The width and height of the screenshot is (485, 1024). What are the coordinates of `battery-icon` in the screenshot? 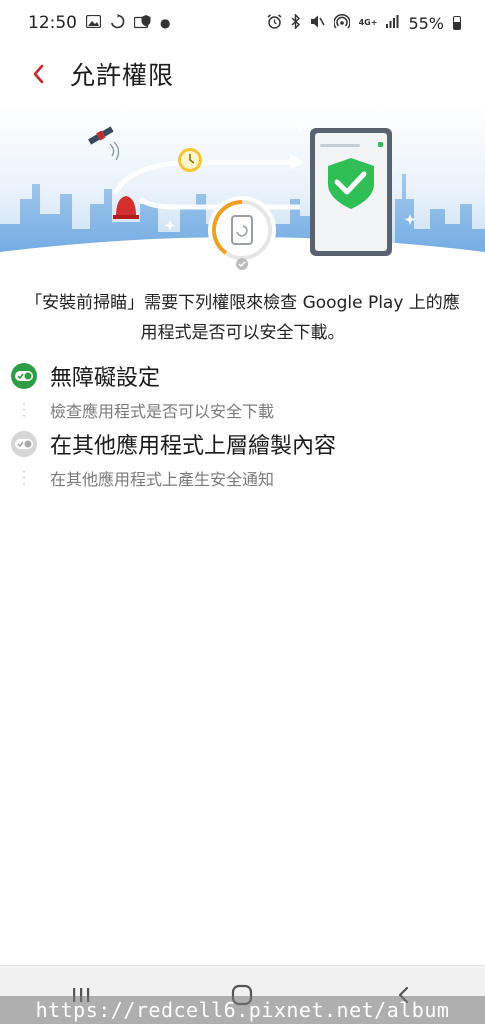 It's located at (457, 23).